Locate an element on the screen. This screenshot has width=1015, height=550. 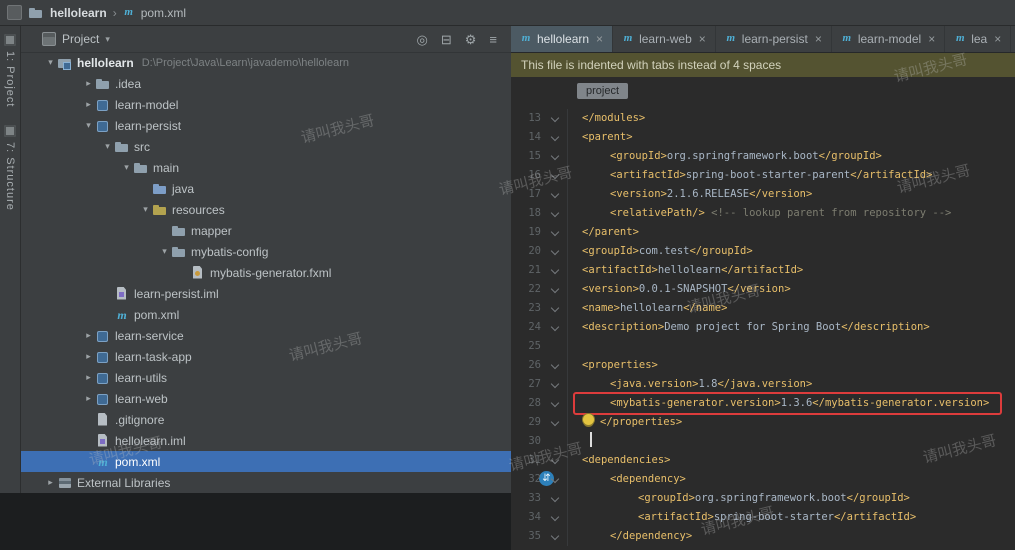
breadcrumb-file: pom.xml is located at coordinates (163, 13).